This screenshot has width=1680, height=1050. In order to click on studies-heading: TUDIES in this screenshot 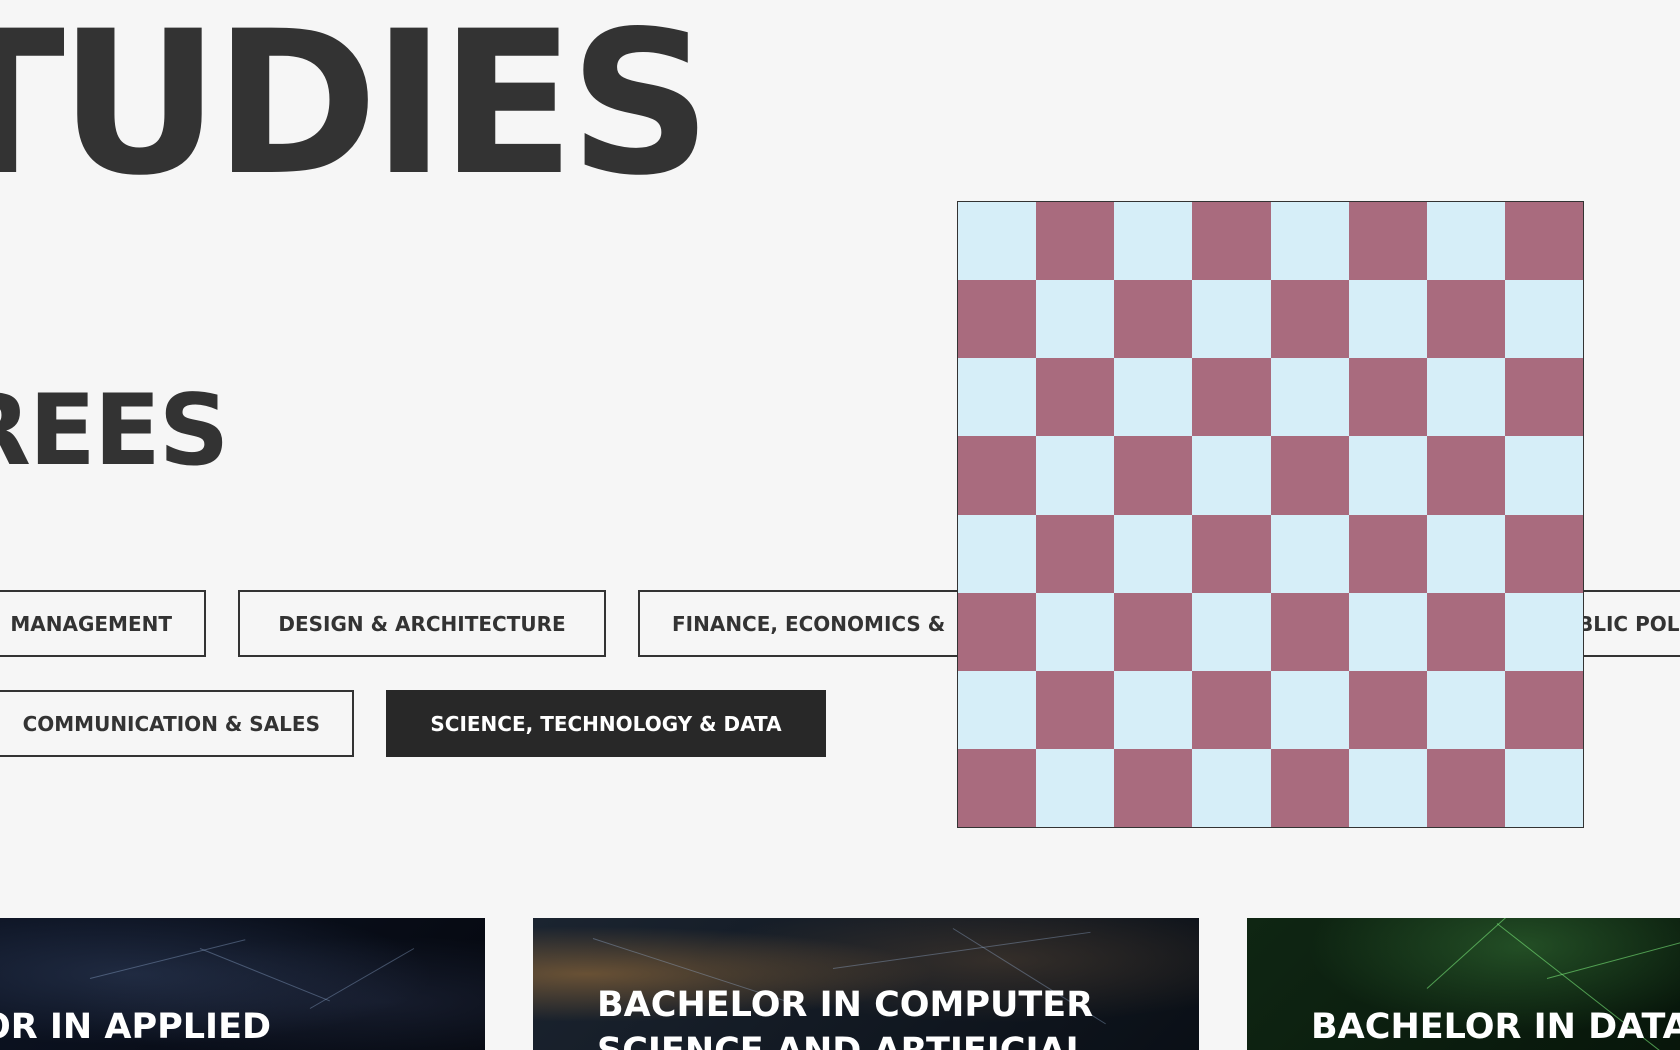, I will do `click(356, 109)`.